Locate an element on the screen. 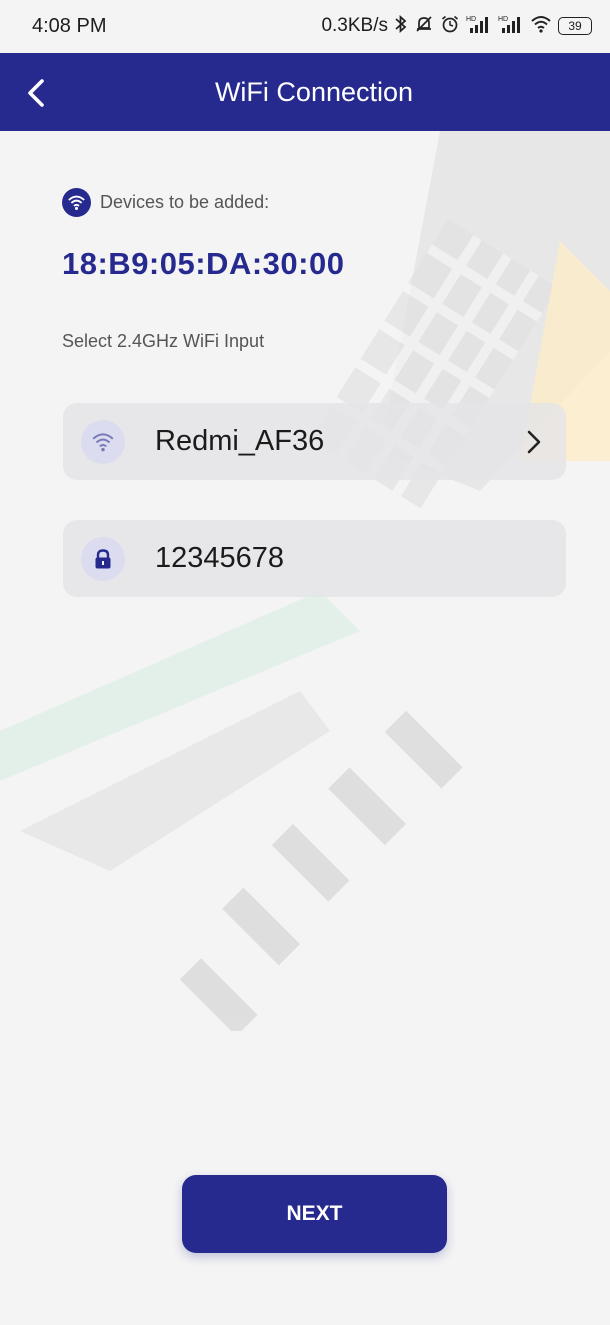 This screenshot has height=1325, width=610. devices-label: Devices to be added: is located at coordinates (185, 202).